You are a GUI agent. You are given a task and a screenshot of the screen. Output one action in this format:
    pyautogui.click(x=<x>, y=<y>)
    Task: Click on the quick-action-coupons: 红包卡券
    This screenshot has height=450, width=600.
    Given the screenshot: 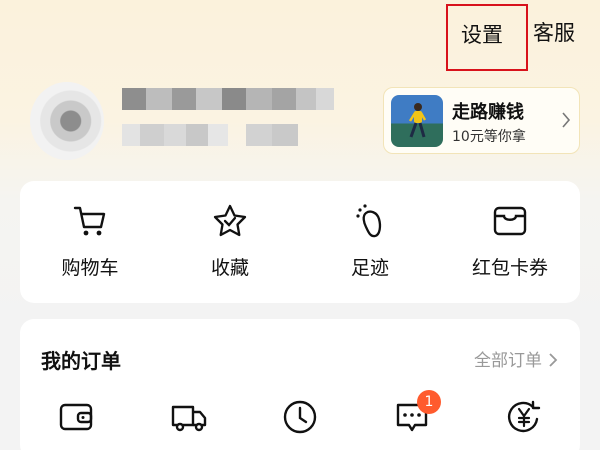 What is the action you would take?
    pyautogui.click(x=510, y=241)
    